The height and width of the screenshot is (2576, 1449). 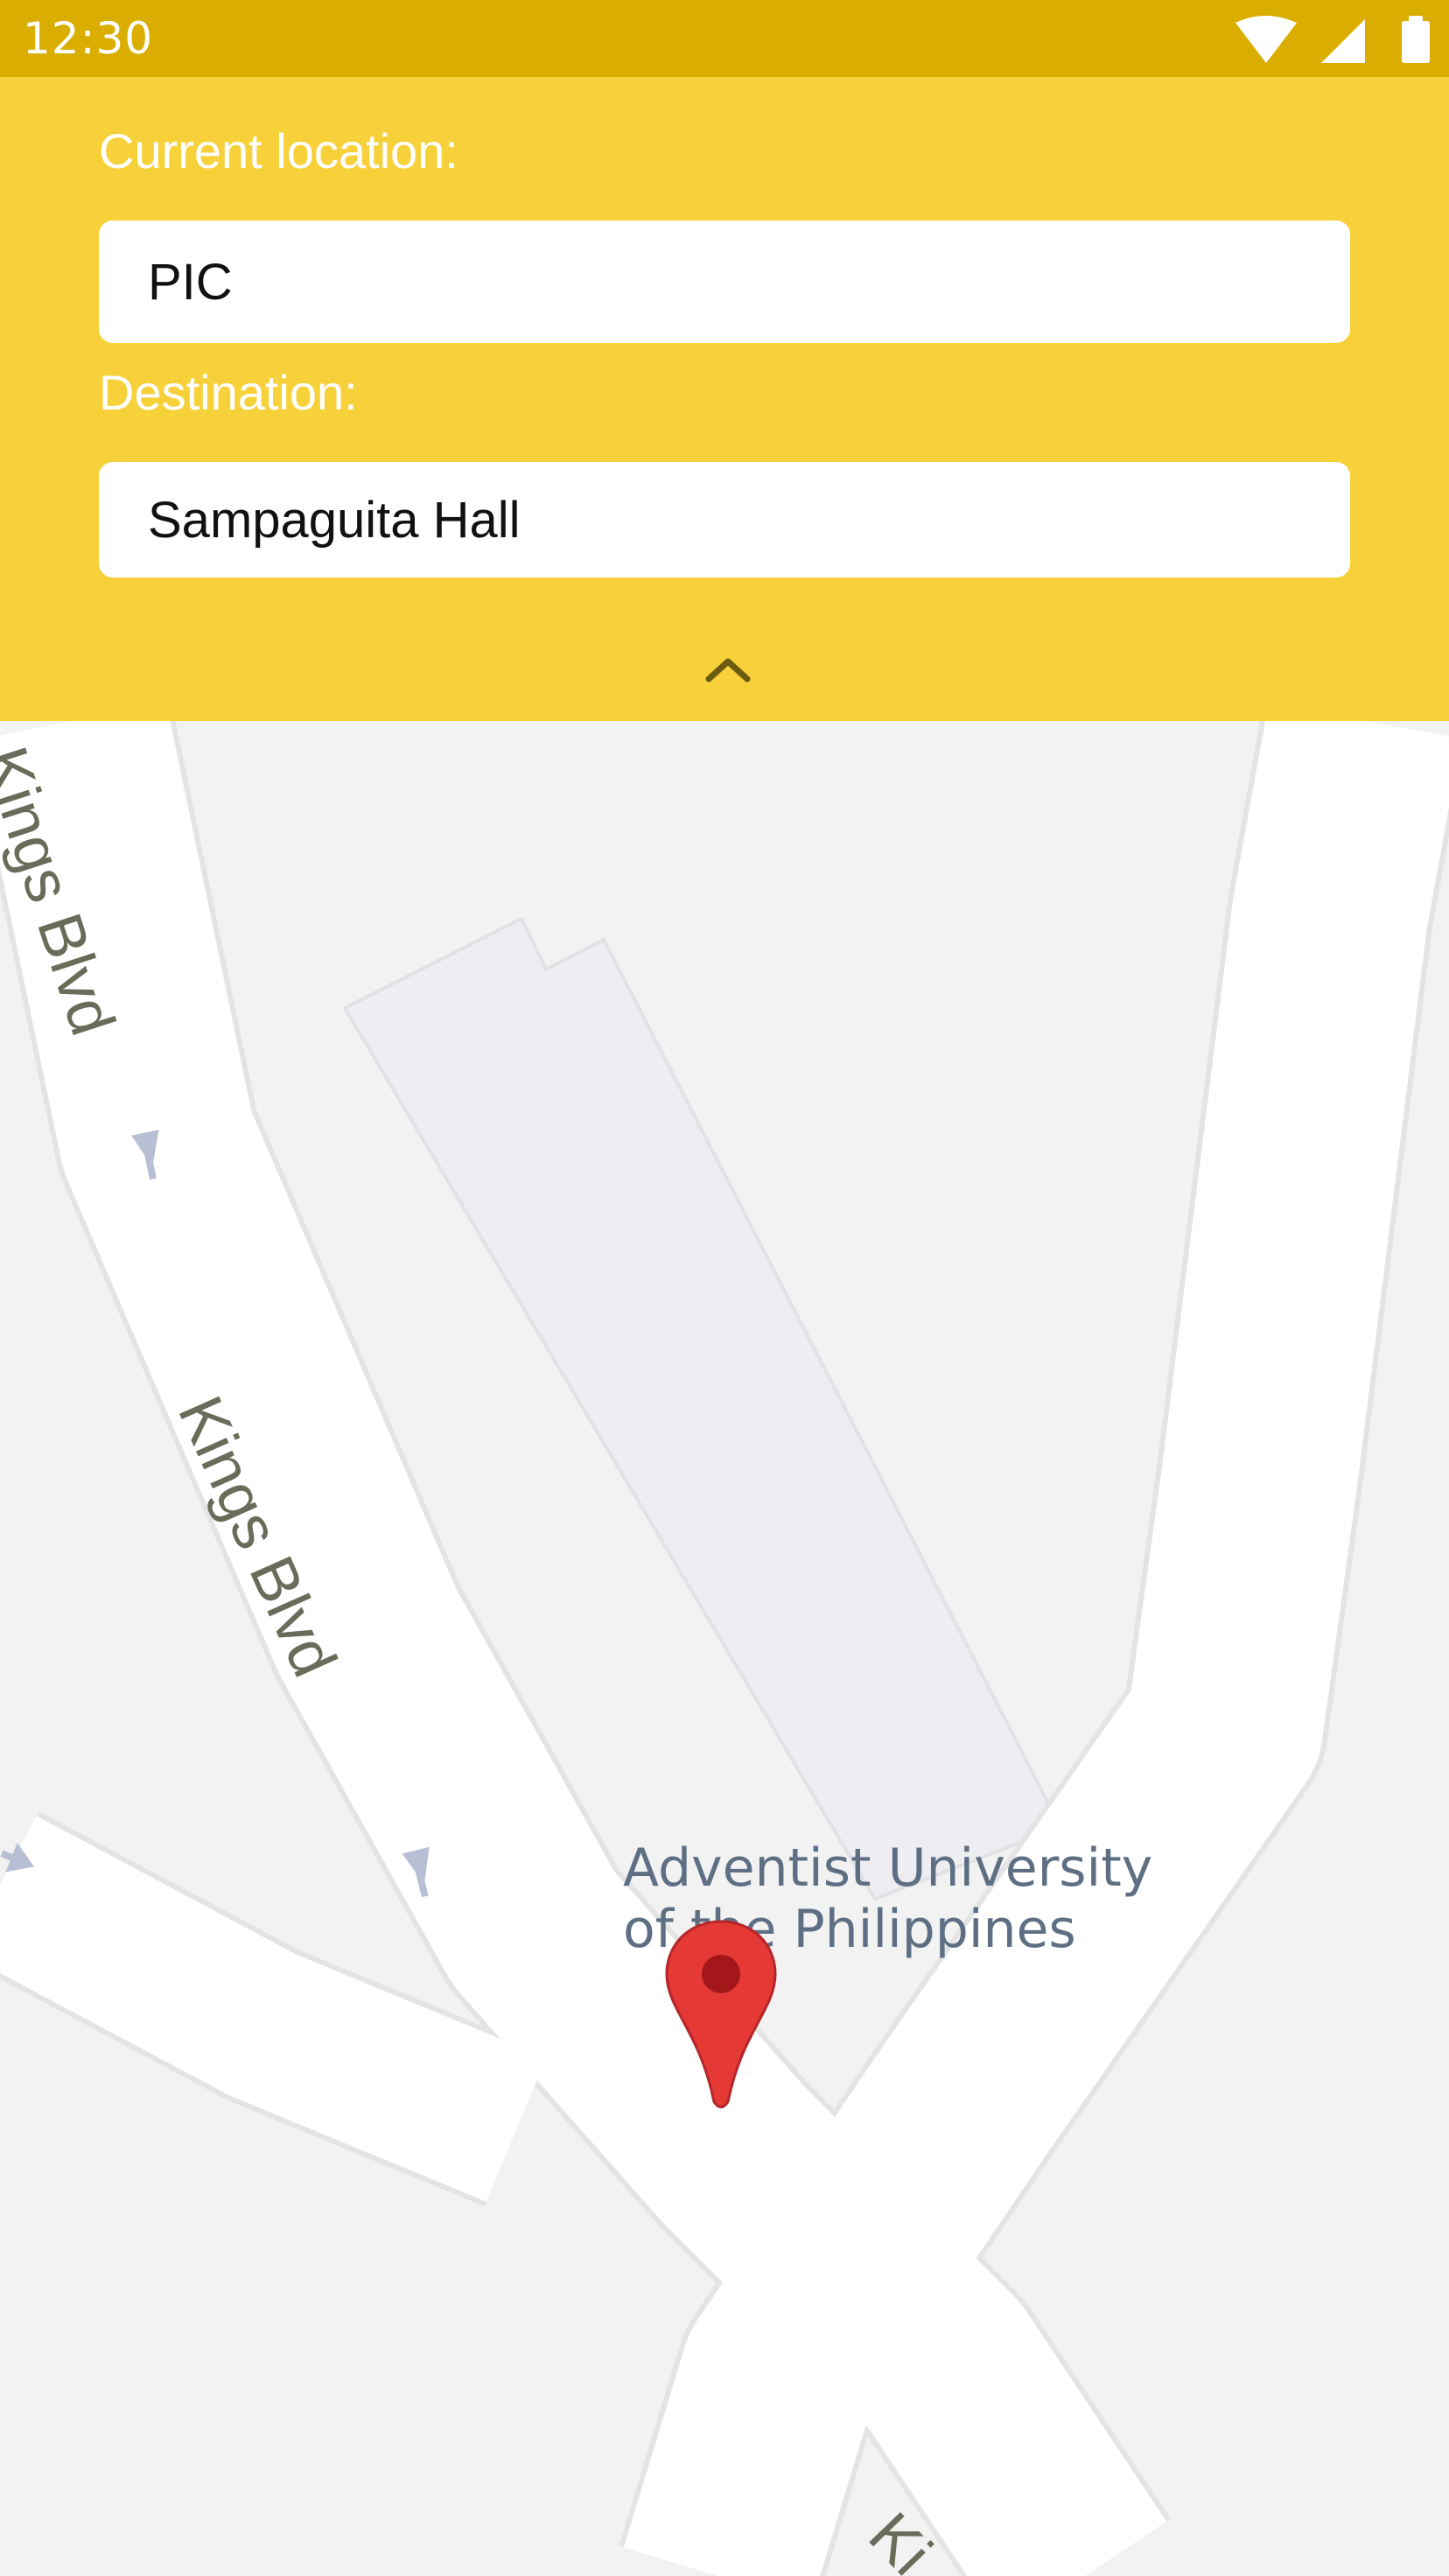 What do you see at coordinates (724, 38) in the screenshot?
I see `status-bar: 12:30` at bounding box center [724, 38].